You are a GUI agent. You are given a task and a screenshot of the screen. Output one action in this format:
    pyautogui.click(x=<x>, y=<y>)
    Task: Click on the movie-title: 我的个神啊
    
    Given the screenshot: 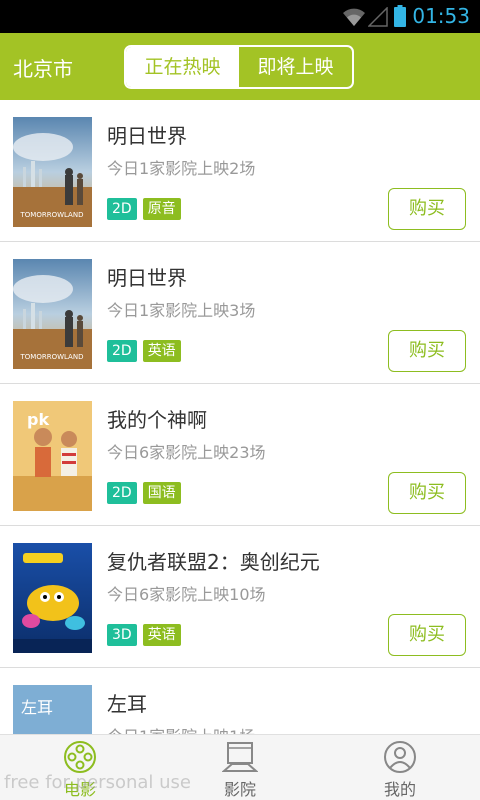 What is the action you would take?
    pyautogui.click(x=157, y=420)
    